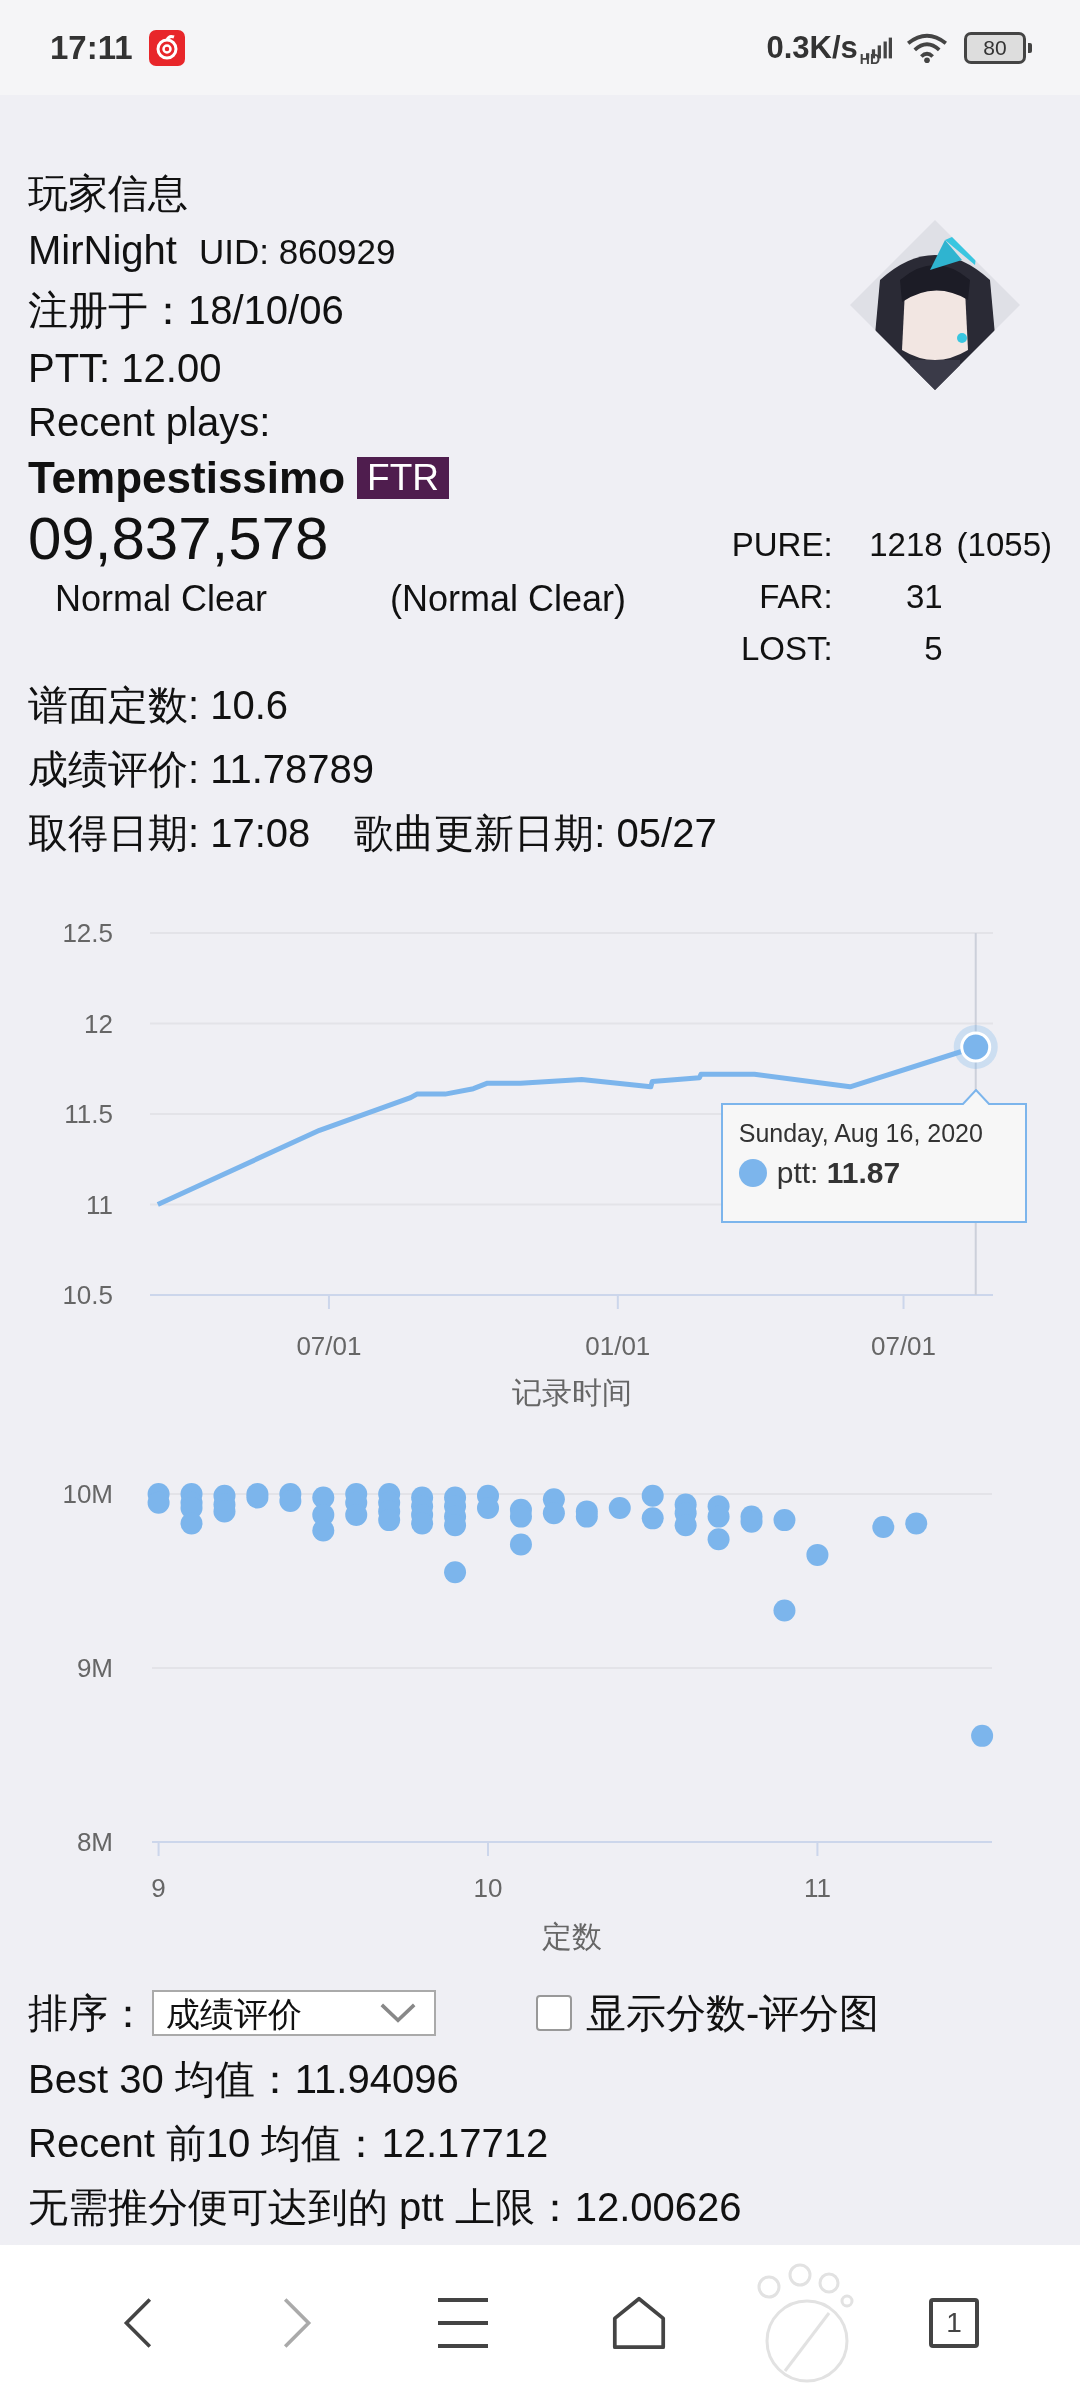 This screenshot has height=2400, width=1080. What do you see at coordinates (162, 599) in the screenshot?
I see `clear-type: Normal Clear` at bounding box center [162, 599].